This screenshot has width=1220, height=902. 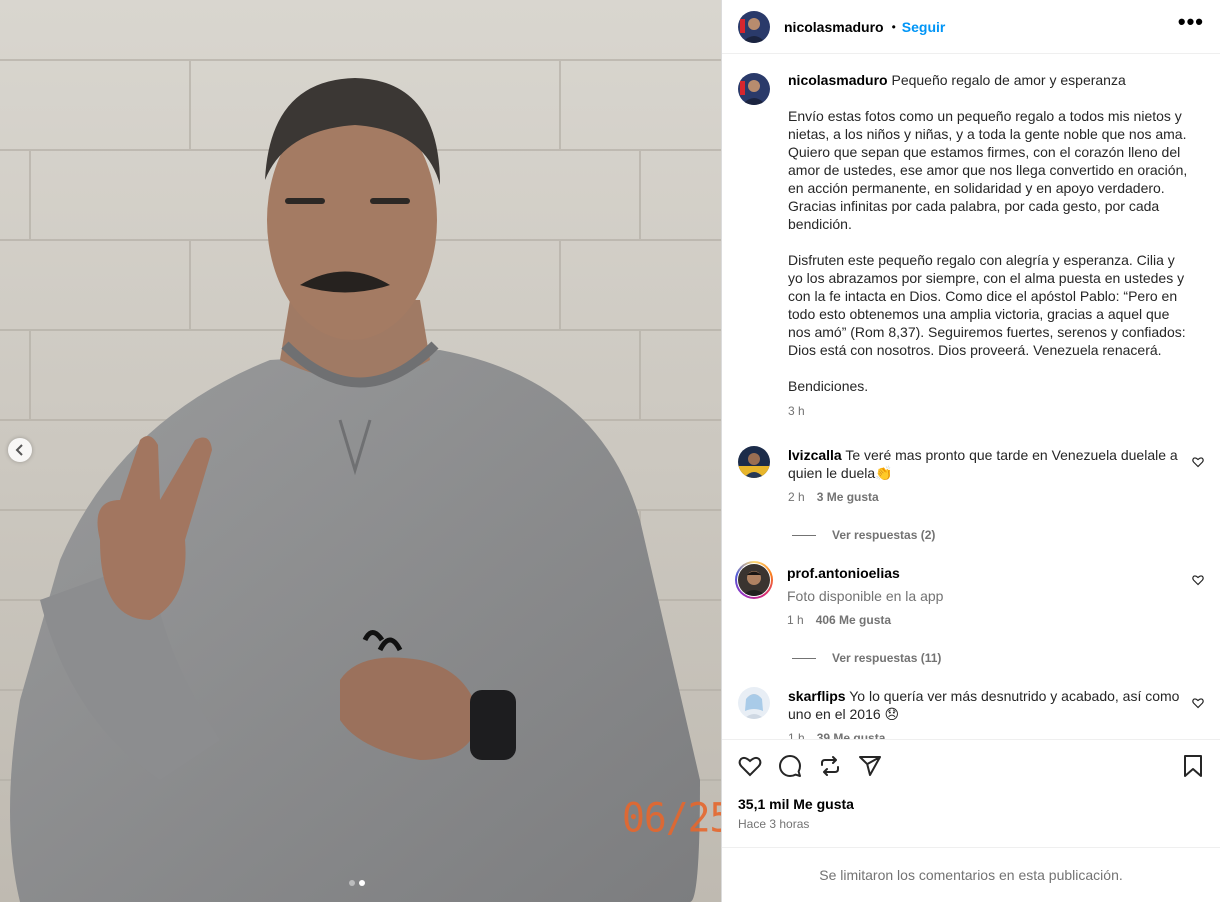 I want to click on chevron-left-icon, so click(x=19, y=450).